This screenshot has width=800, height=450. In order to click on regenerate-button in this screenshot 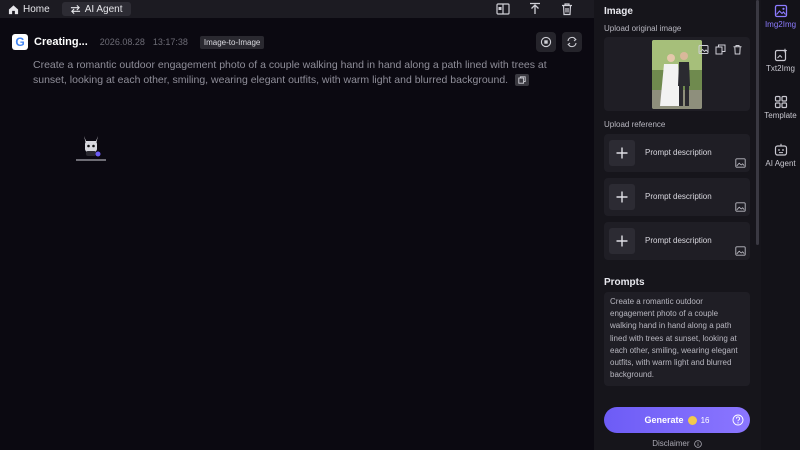, I will do `click(572, 42)`.